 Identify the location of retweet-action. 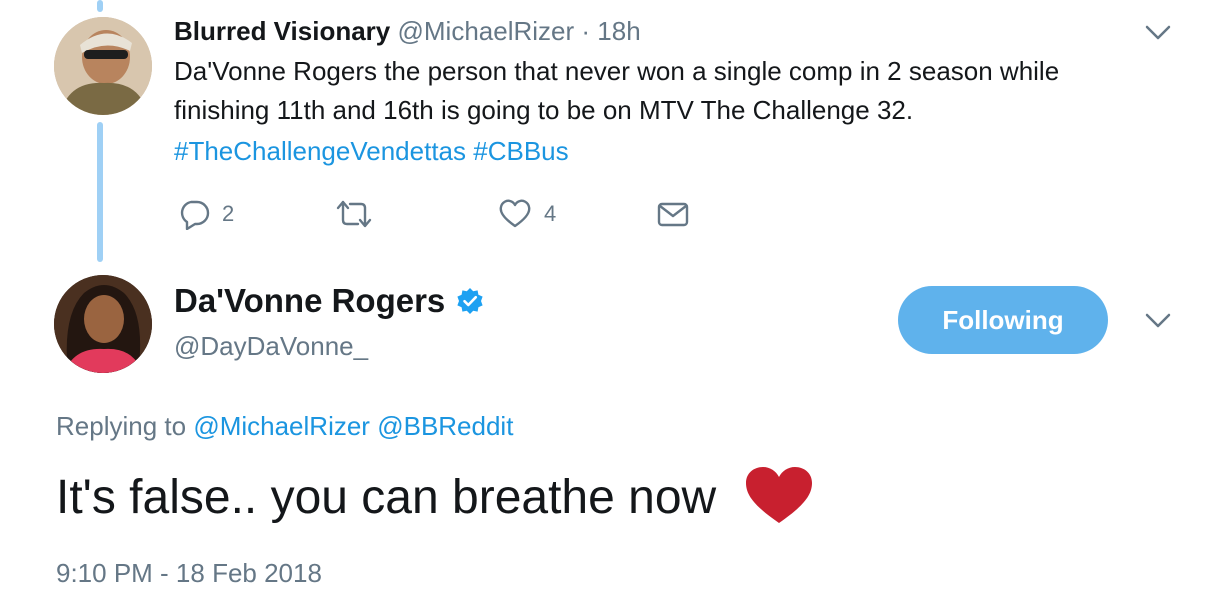
(354, 214).